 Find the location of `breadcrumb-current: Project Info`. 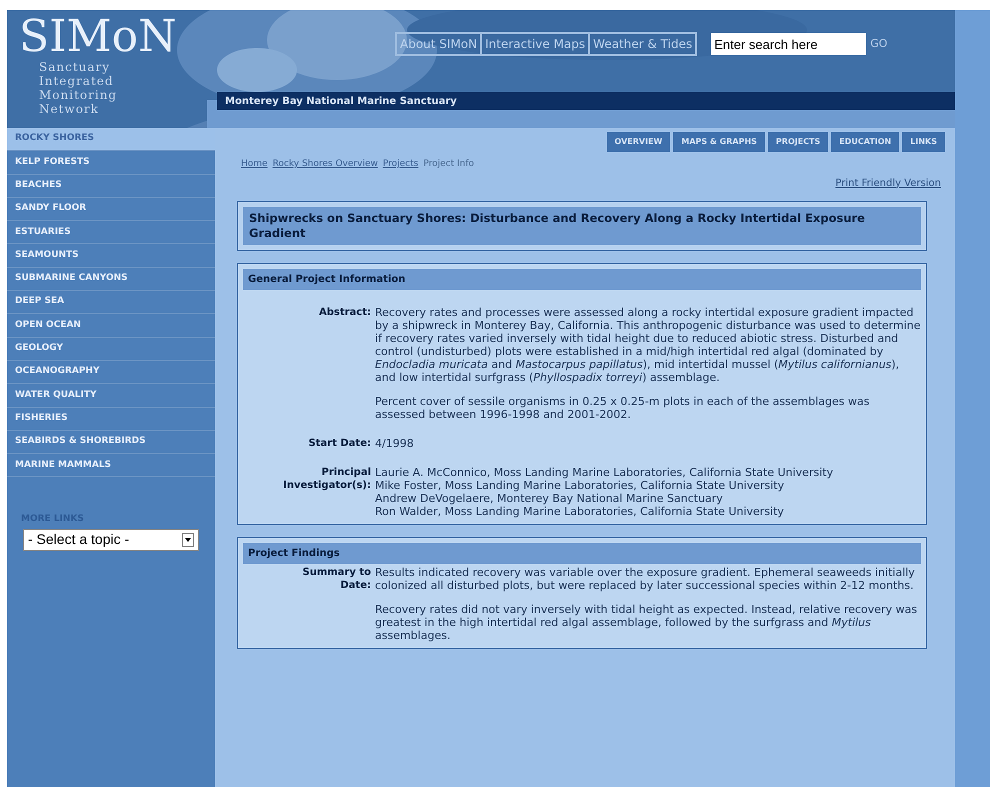

breadcrumb-current: Project Info is located at coordinates (448, 164).